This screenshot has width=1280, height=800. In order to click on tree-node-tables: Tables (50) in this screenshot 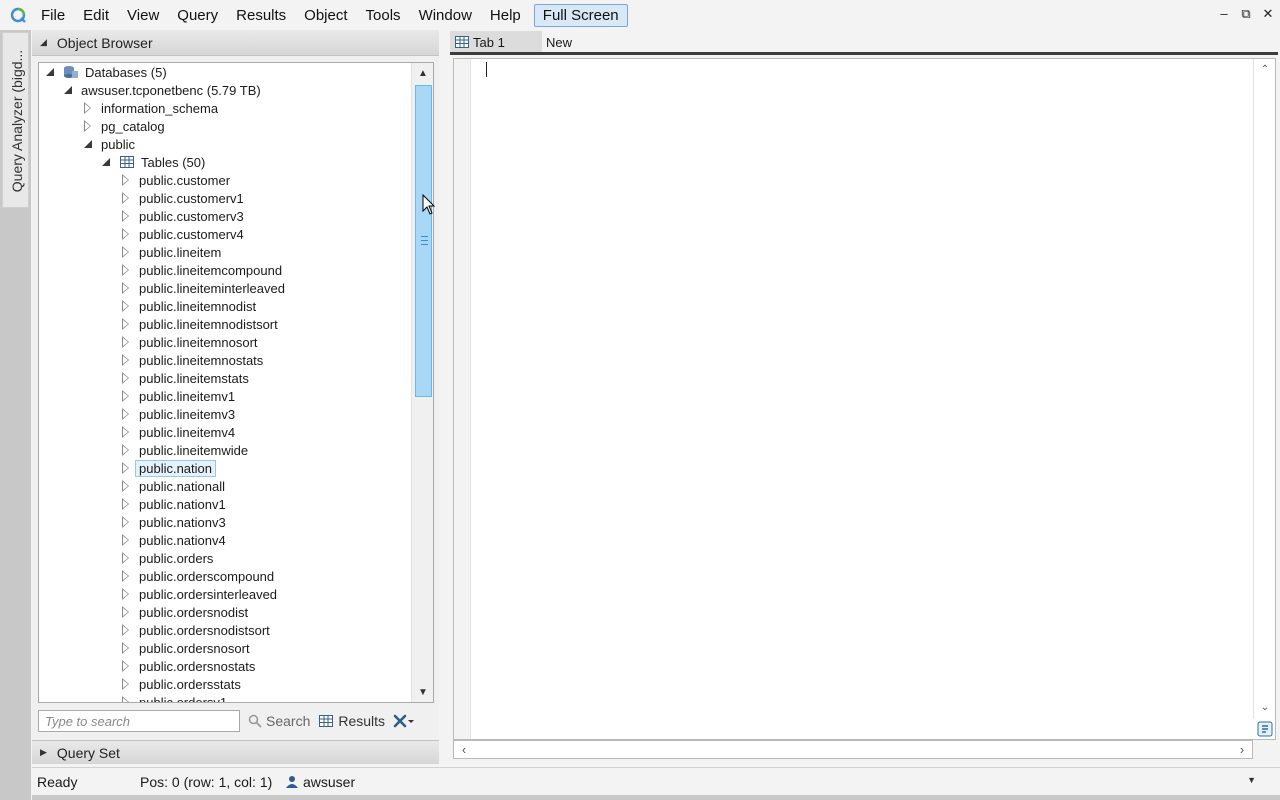, I will do `click(153, 162)`.